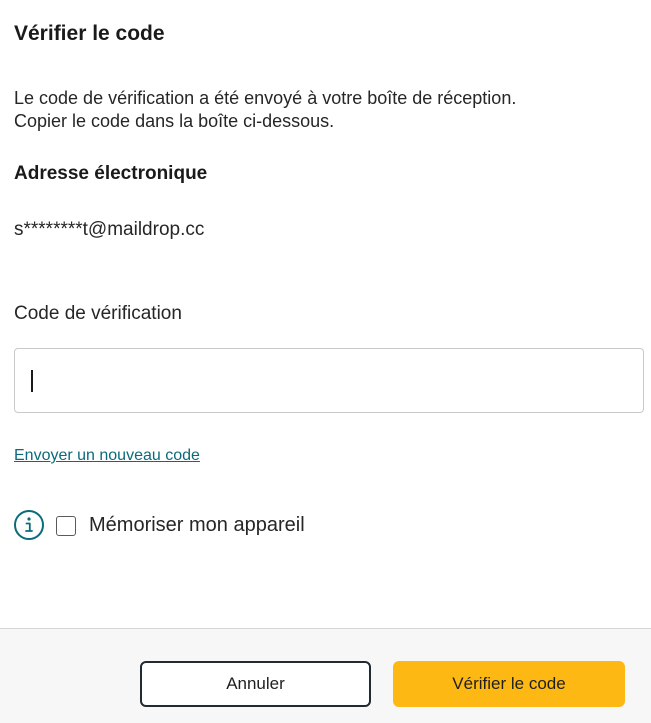 The image size is (651, 723). What do you see at coordinates (107, 456) in the screenshot?
I see `resend-code-link: Envoyer un nouveau code` at bounding box center [107, 456].